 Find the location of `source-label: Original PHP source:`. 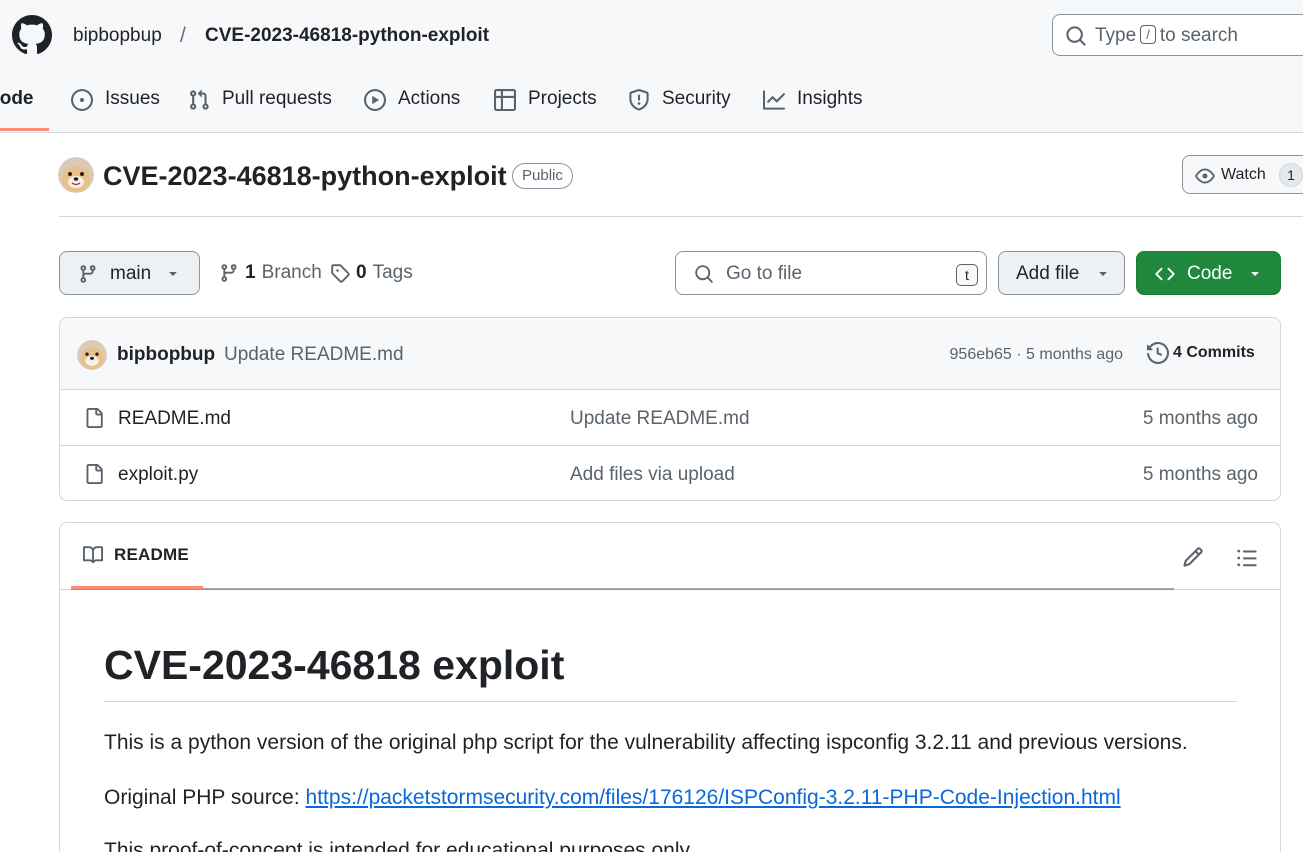

source-label: Original PHP source: is located at coordinates (202, 797).